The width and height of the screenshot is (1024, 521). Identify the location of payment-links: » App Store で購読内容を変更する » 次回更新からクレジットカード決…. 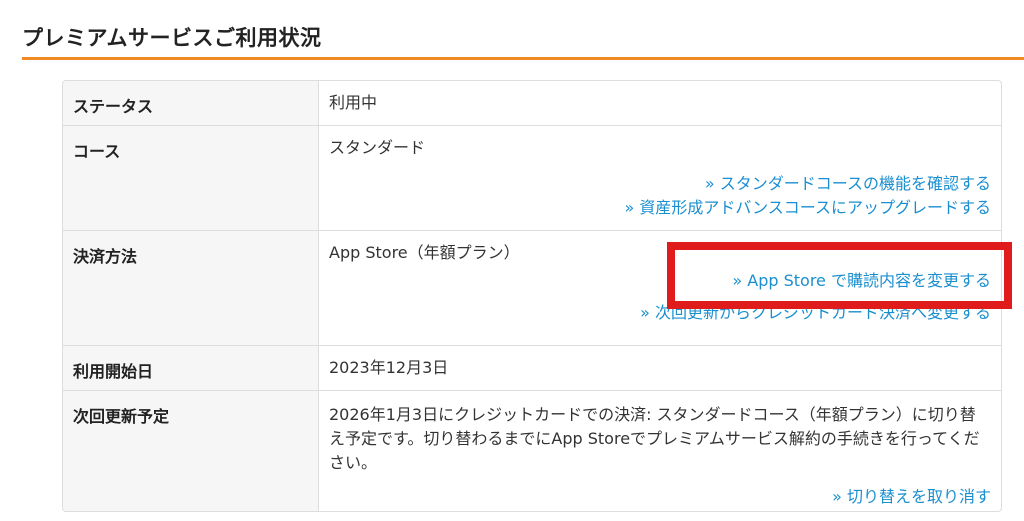
(660, 297).